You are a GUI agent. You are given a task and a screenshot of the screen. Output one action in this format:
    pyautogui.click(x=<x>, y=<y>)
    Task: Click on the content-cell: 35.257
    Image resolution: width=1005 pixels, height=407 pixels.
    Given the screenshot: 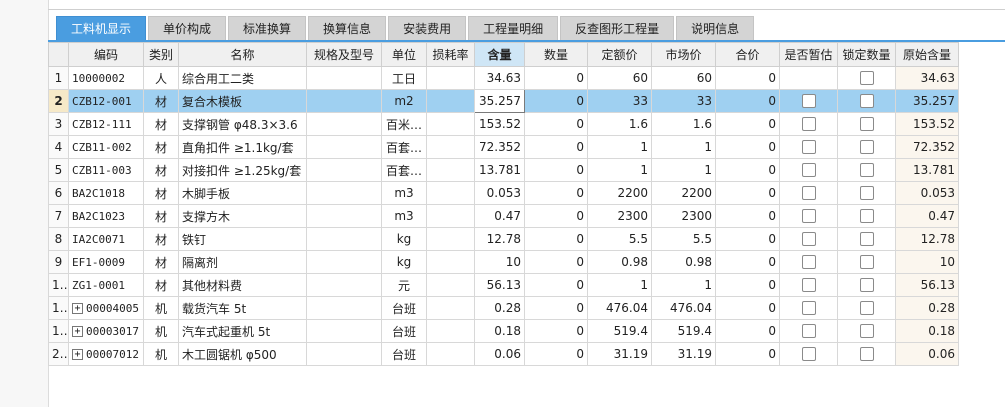 What is the action you would take?
    pyautogui.click(x=499, y=101)
    